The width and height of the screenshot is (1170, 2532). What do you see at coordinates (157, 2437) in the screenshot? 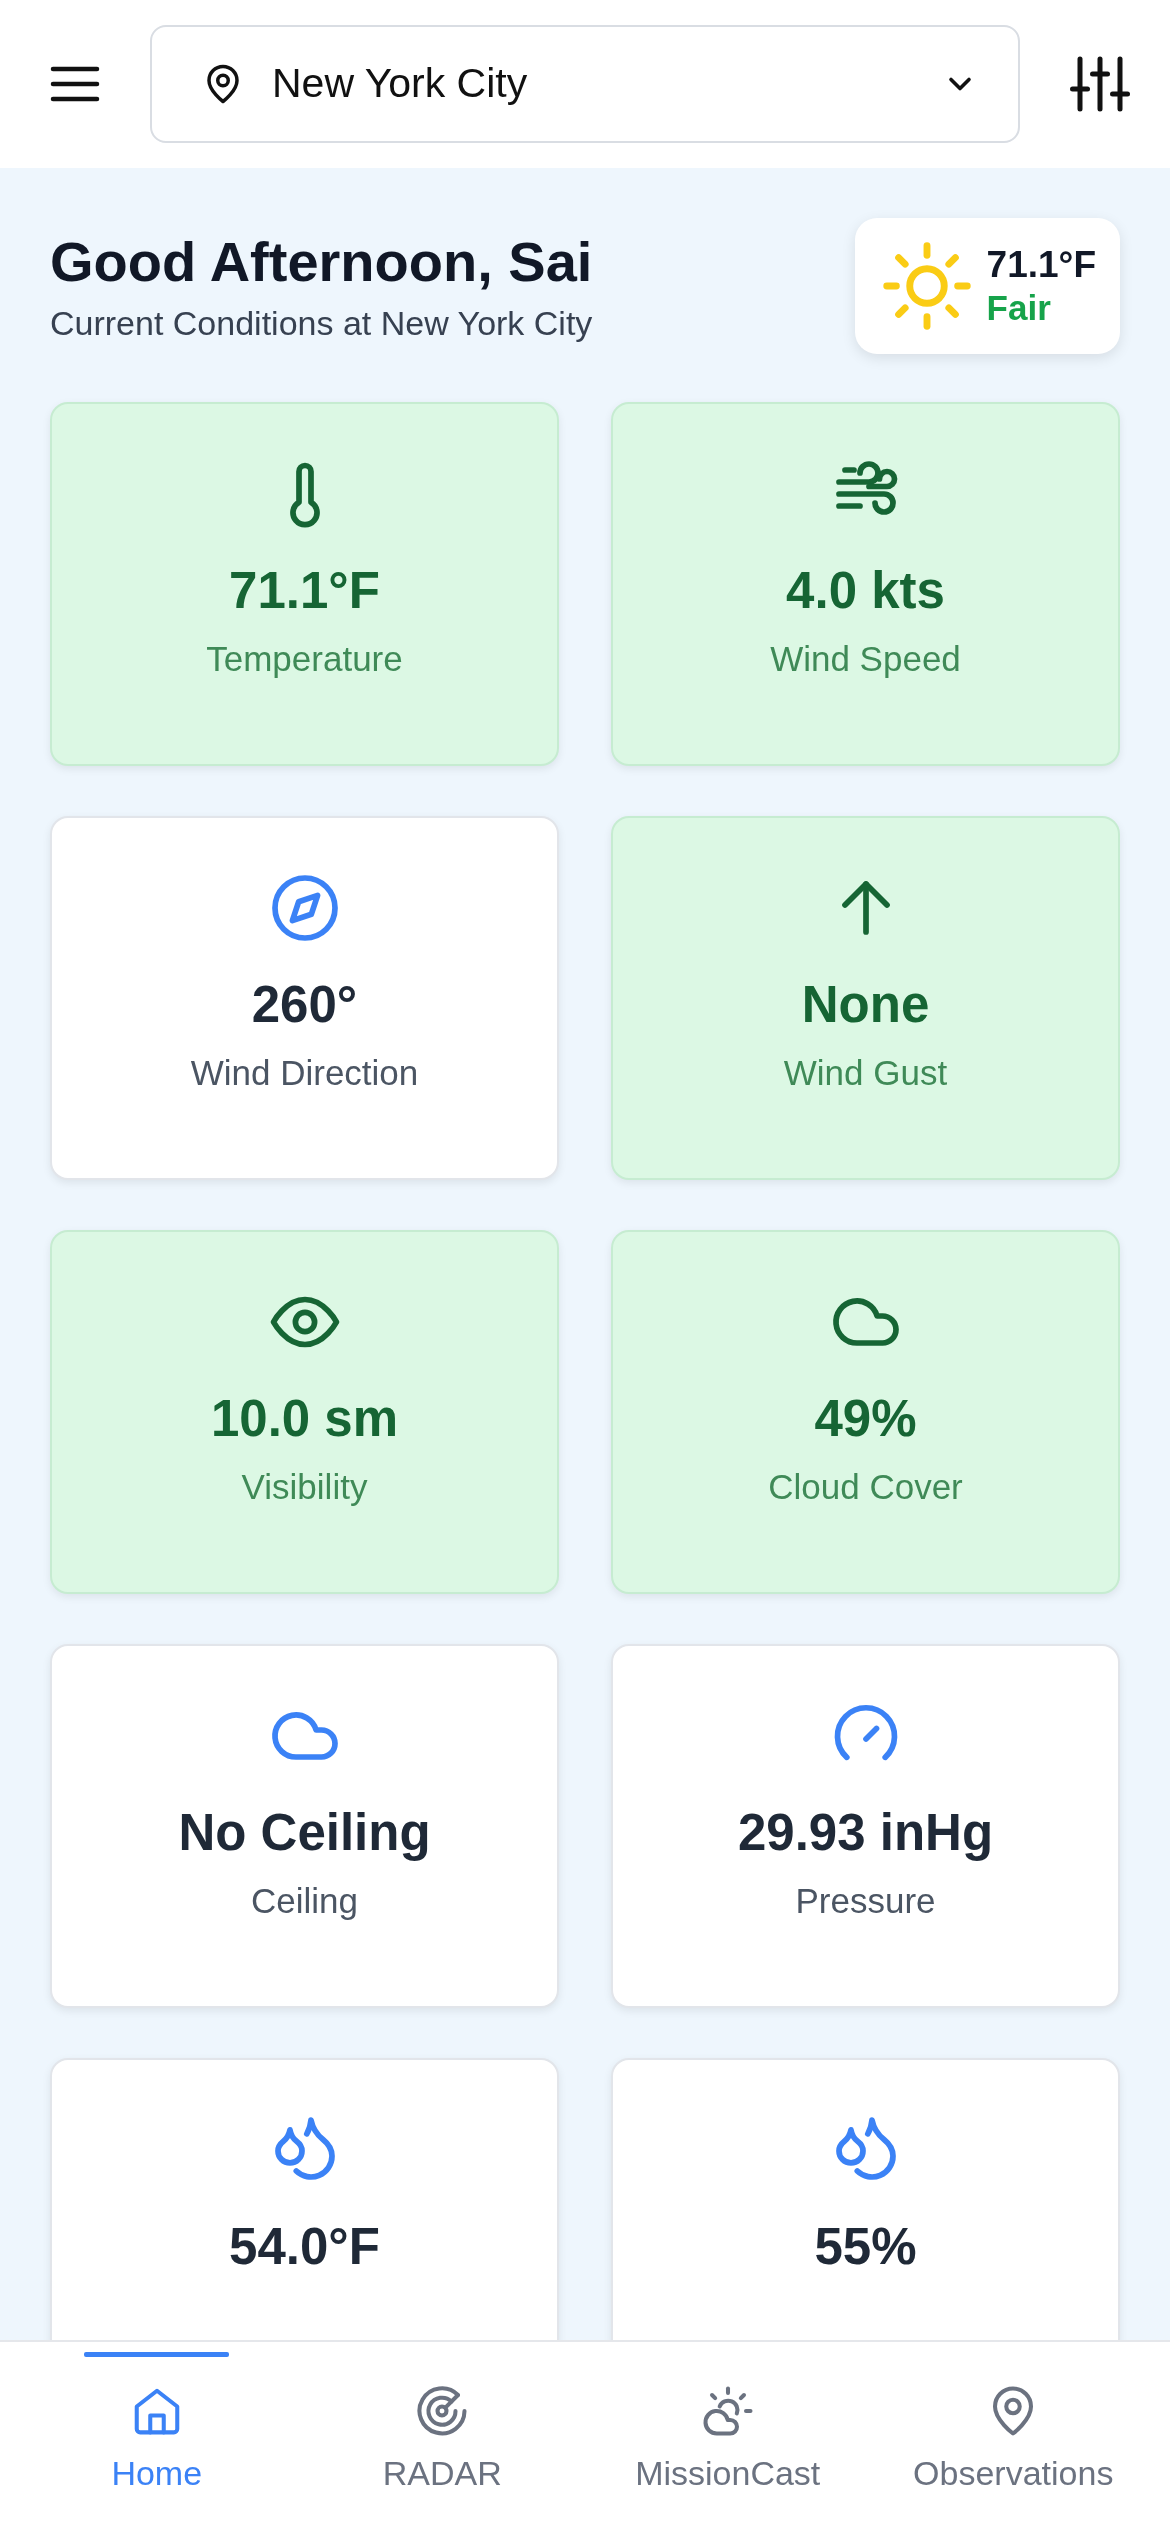
I see `nav-tab: Home` at bounding box center [157, 2437].